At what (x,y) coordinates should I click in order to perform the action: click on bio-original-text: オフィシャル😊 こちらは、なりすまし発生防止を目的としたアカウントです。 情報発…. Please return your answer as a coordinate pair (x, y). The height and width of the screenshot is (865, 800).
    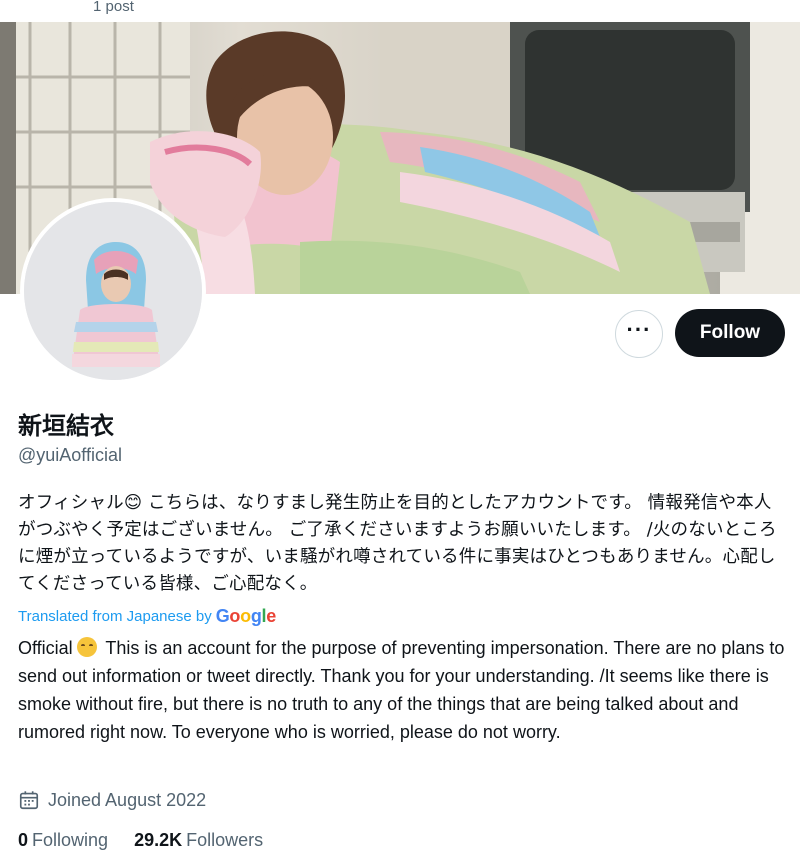
    Looking at the image, I should click on (397, 543).